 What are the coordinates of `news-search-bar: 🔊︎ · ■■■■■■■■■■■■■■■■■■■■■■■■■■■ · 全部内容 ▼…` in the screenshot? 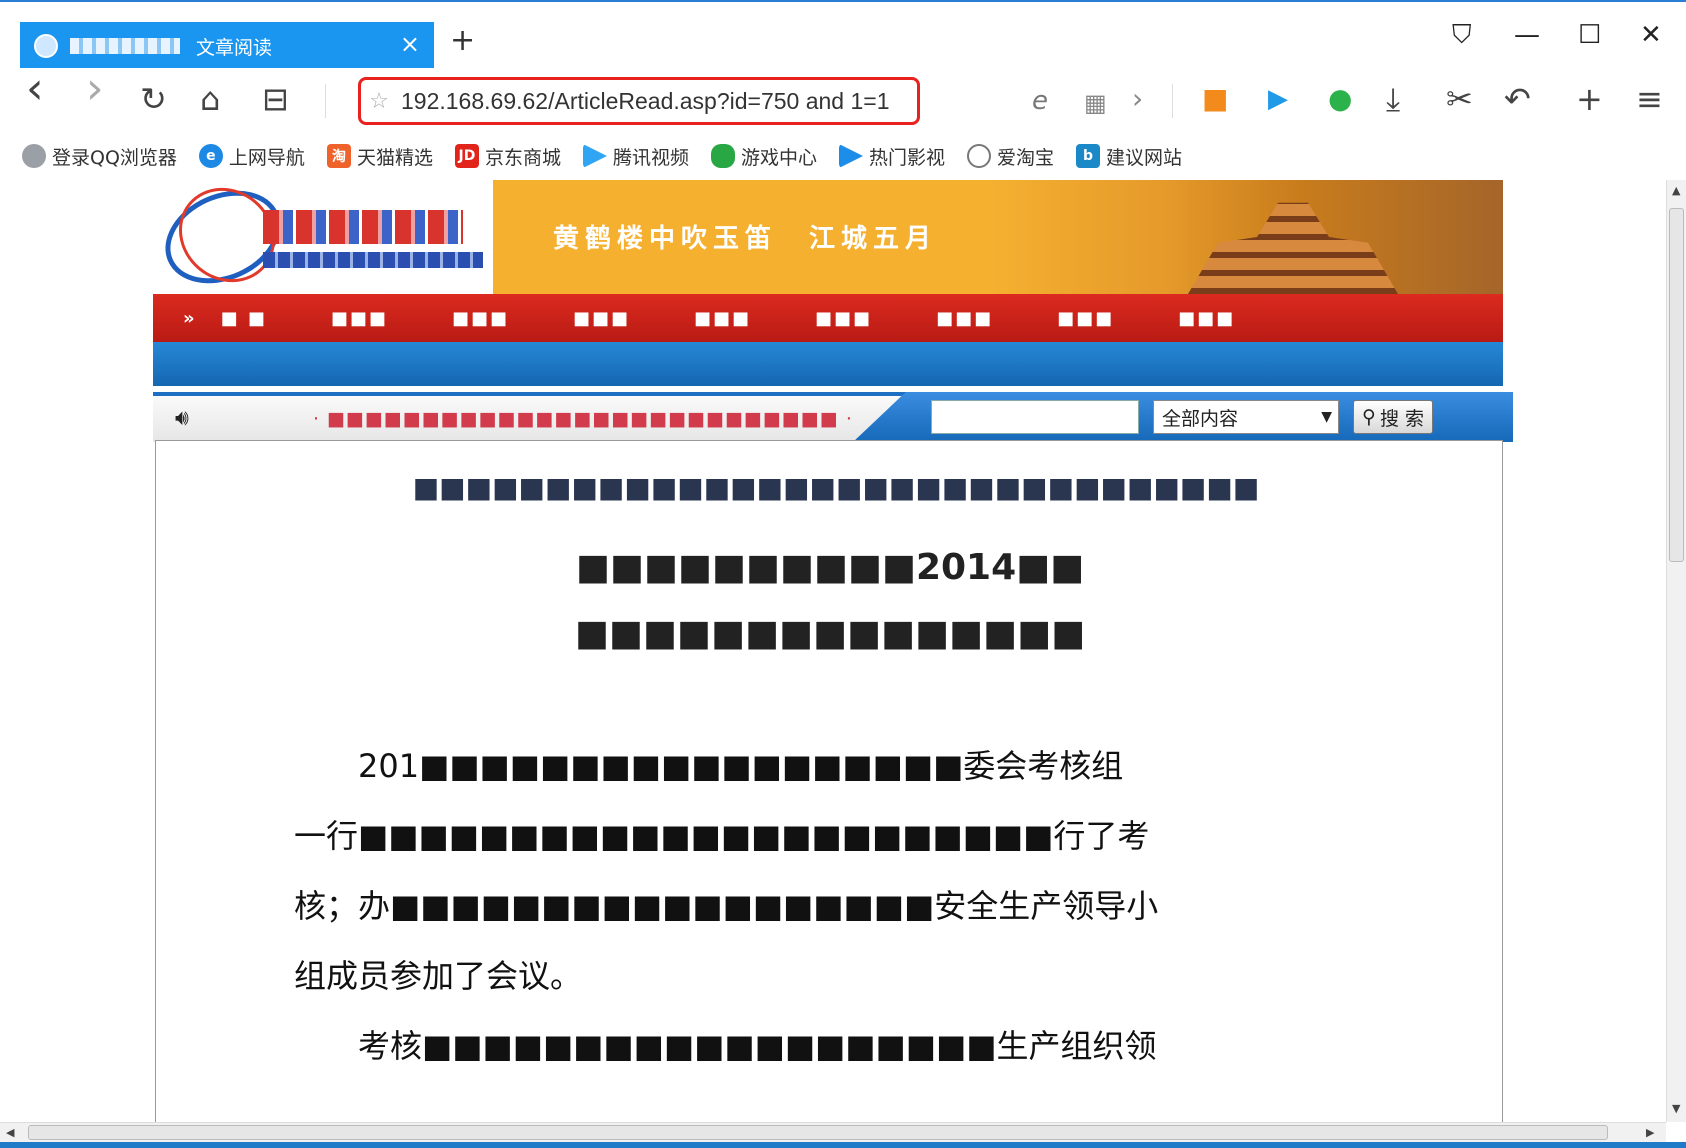 It's located at (833, 417).